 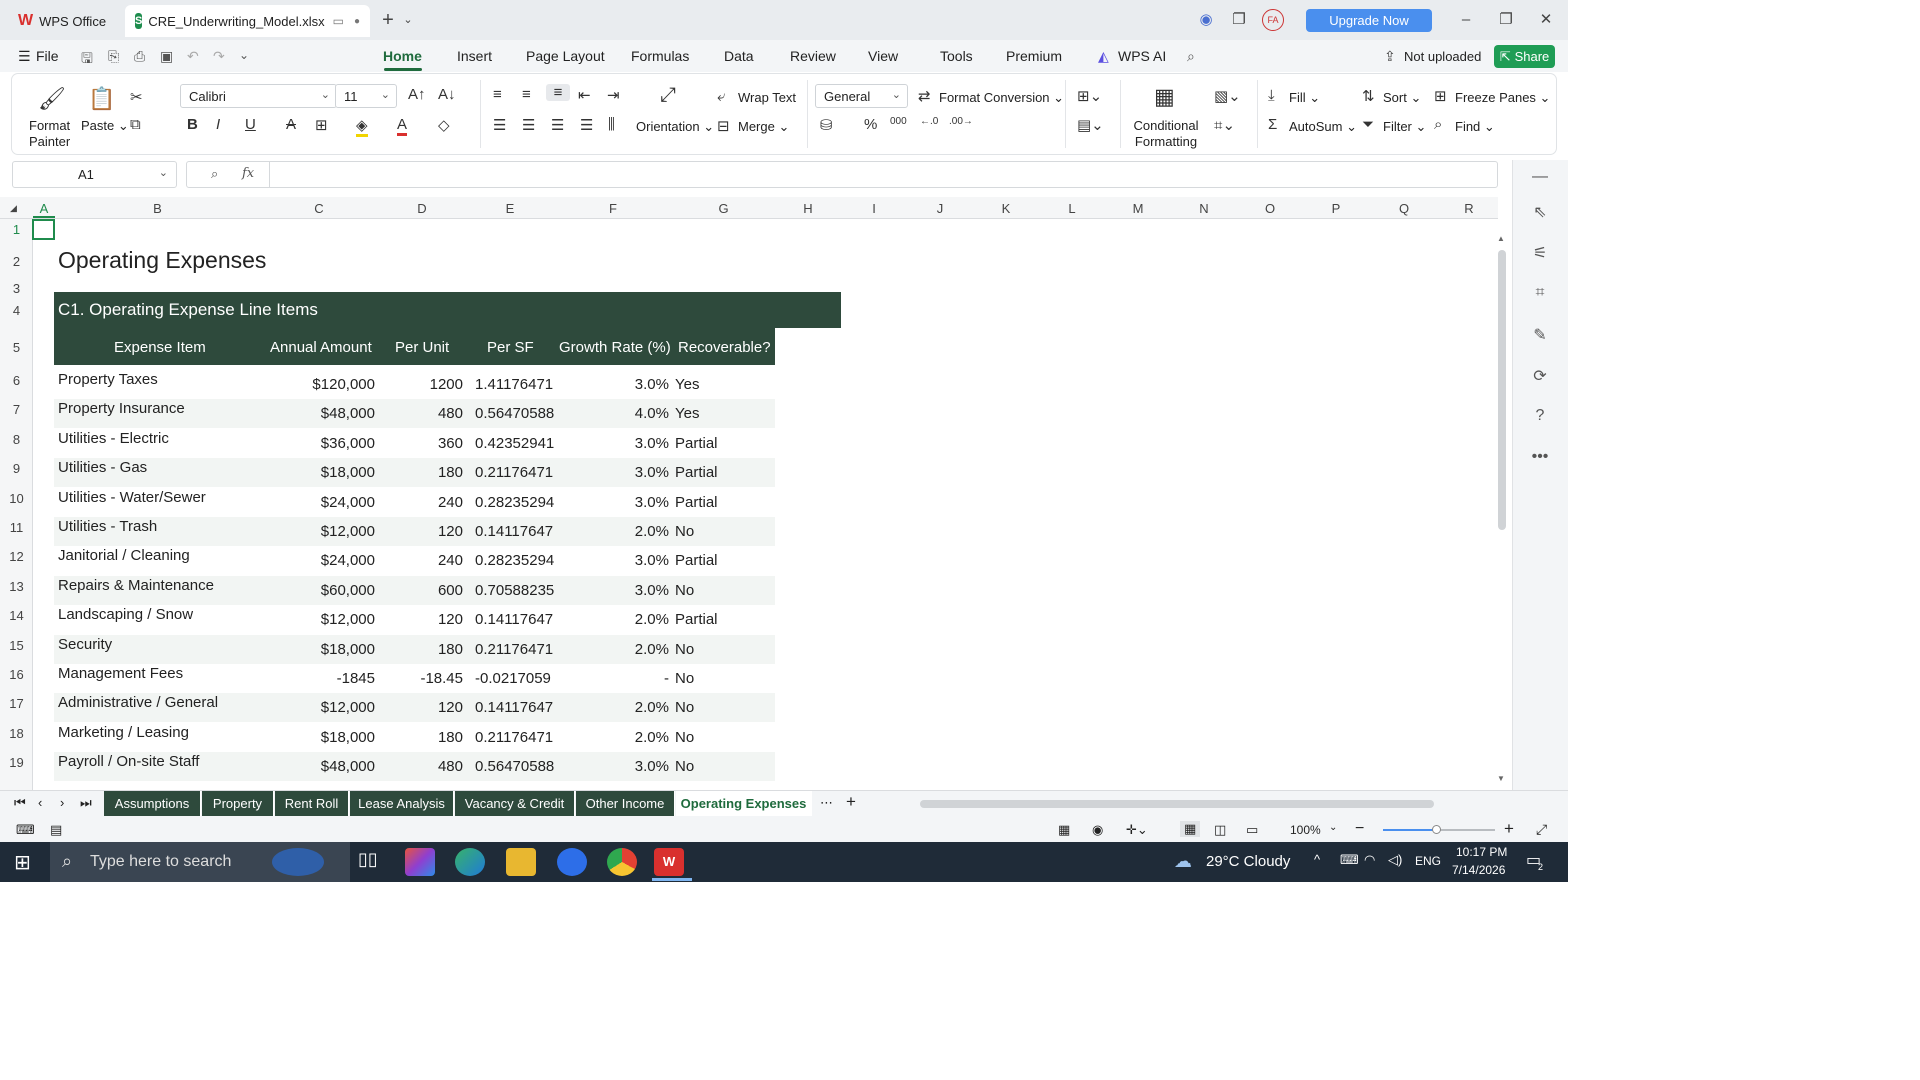 I want to click on wps-office-tab: W WPS Office, so click(x=64, y=21).